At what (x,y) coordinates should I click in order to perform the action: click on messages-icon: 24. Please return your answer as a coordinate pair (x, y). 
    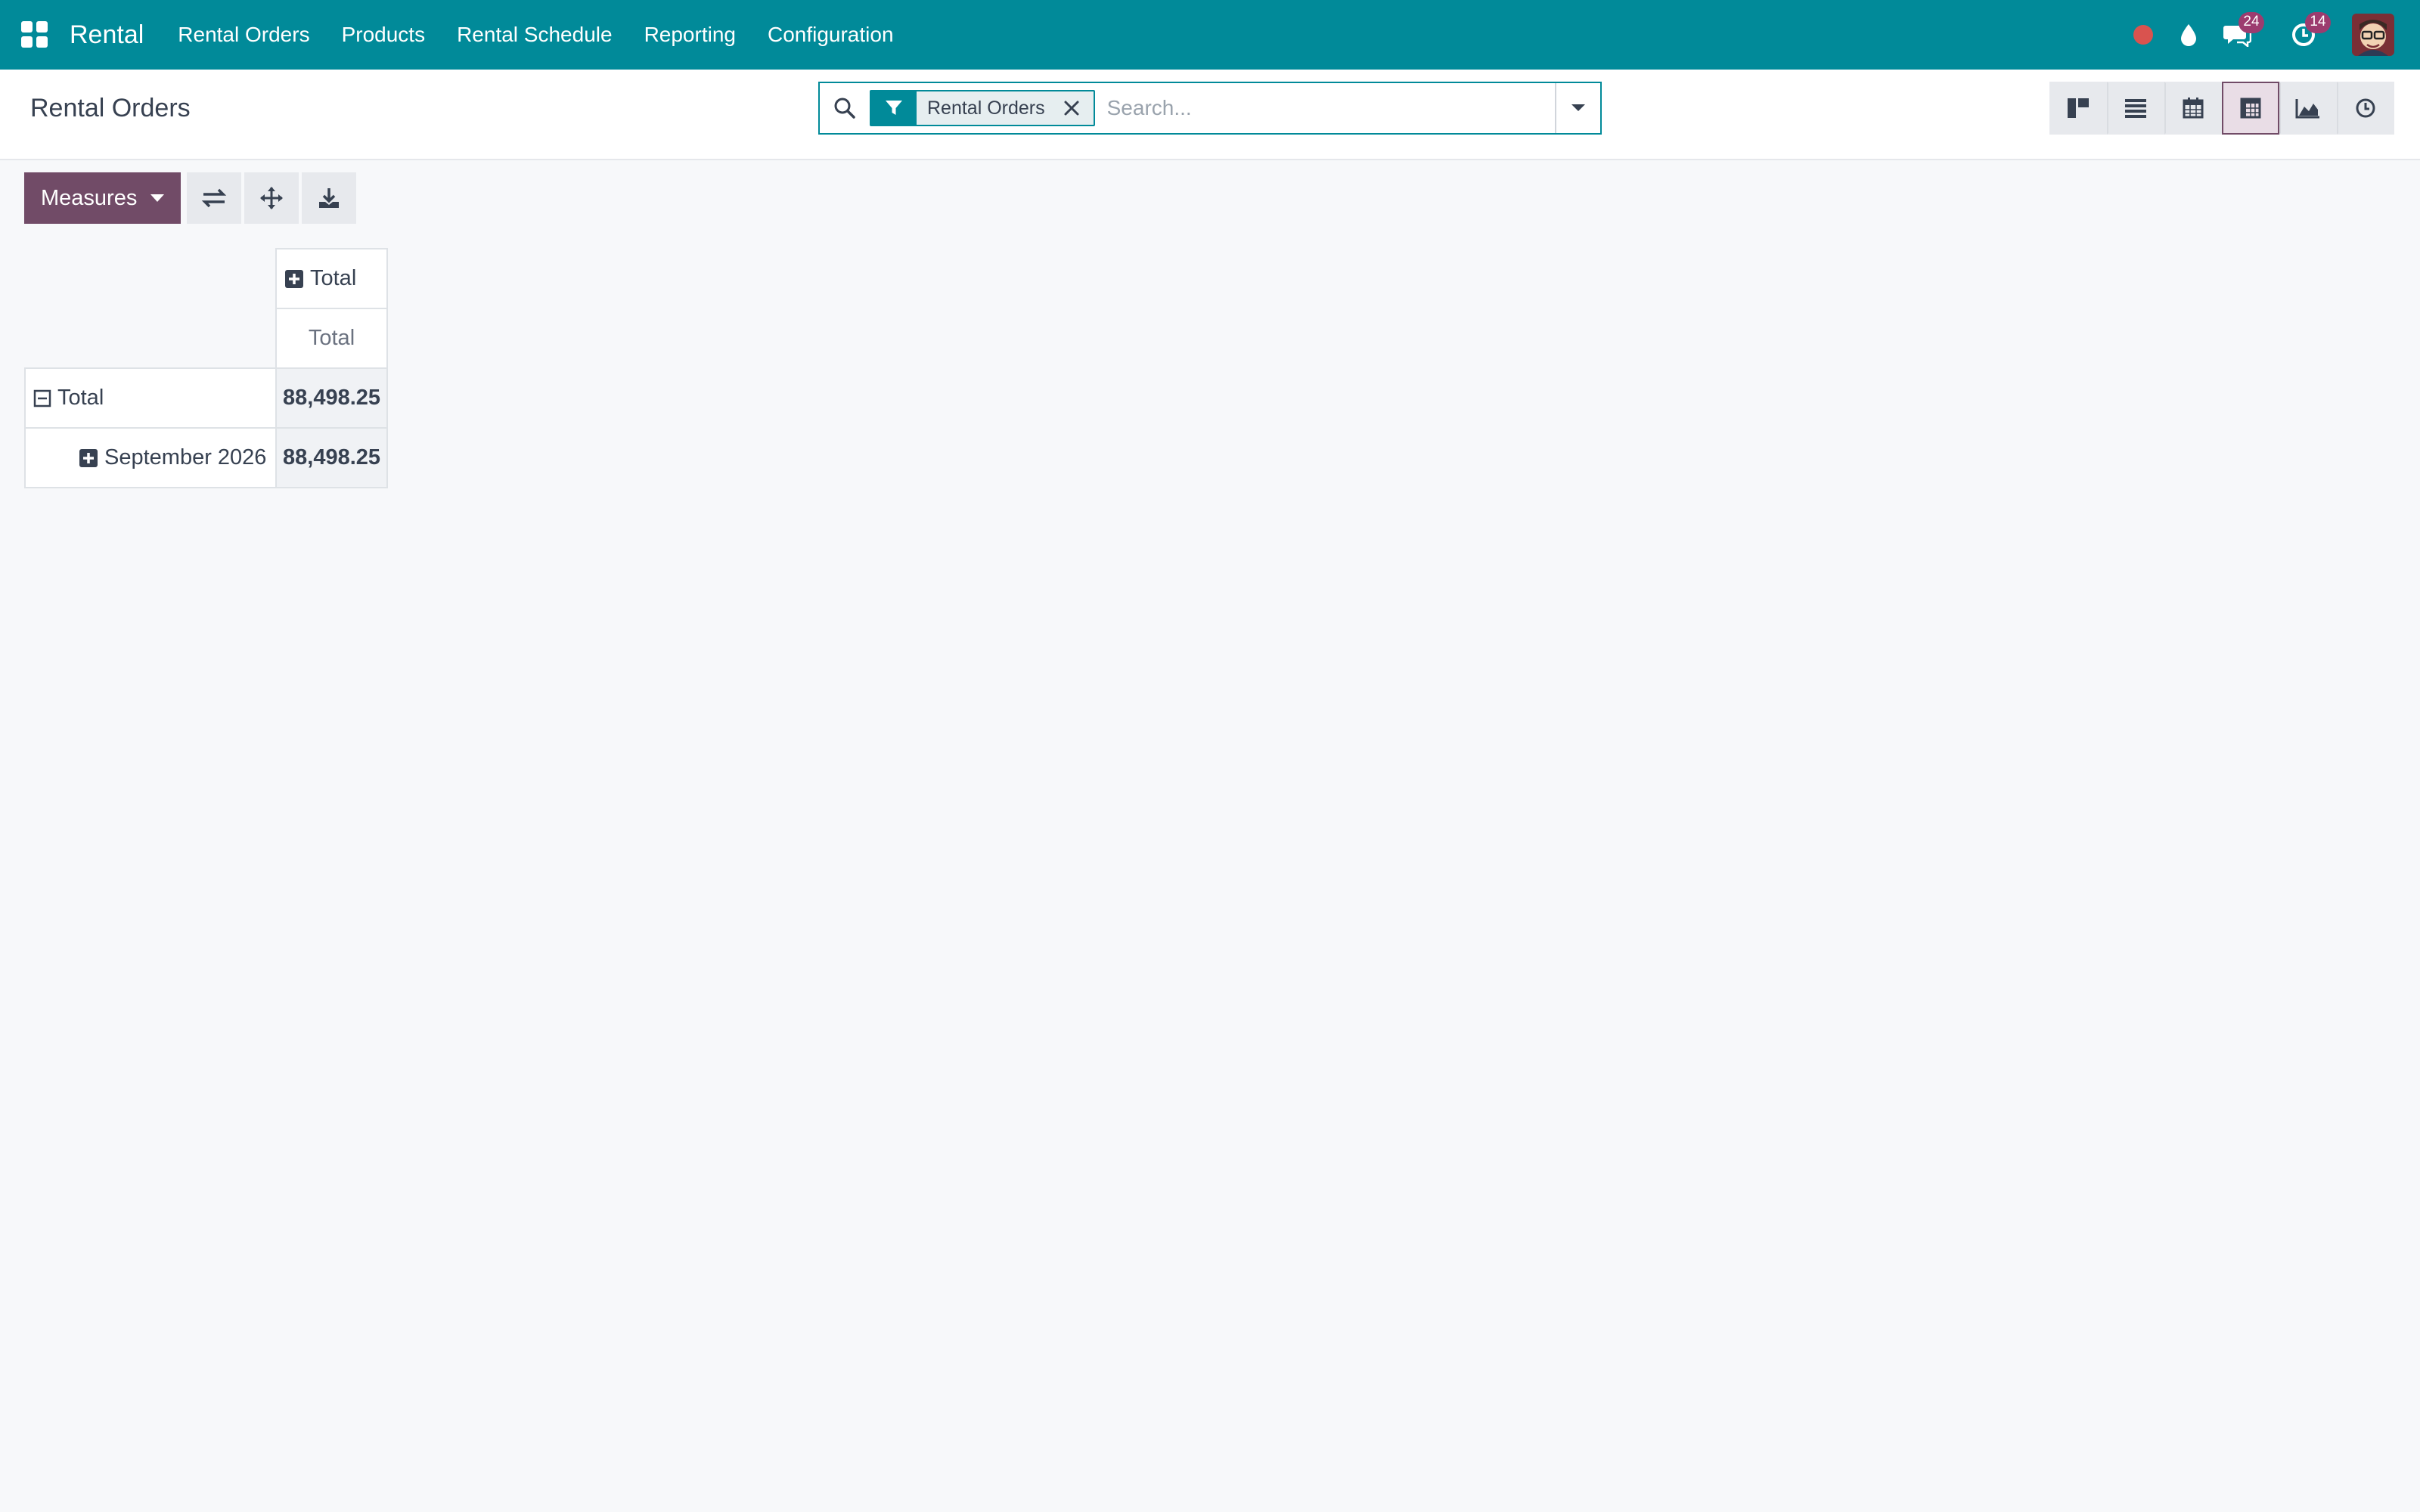
    Looking at the image, I should click on (2239, 34).